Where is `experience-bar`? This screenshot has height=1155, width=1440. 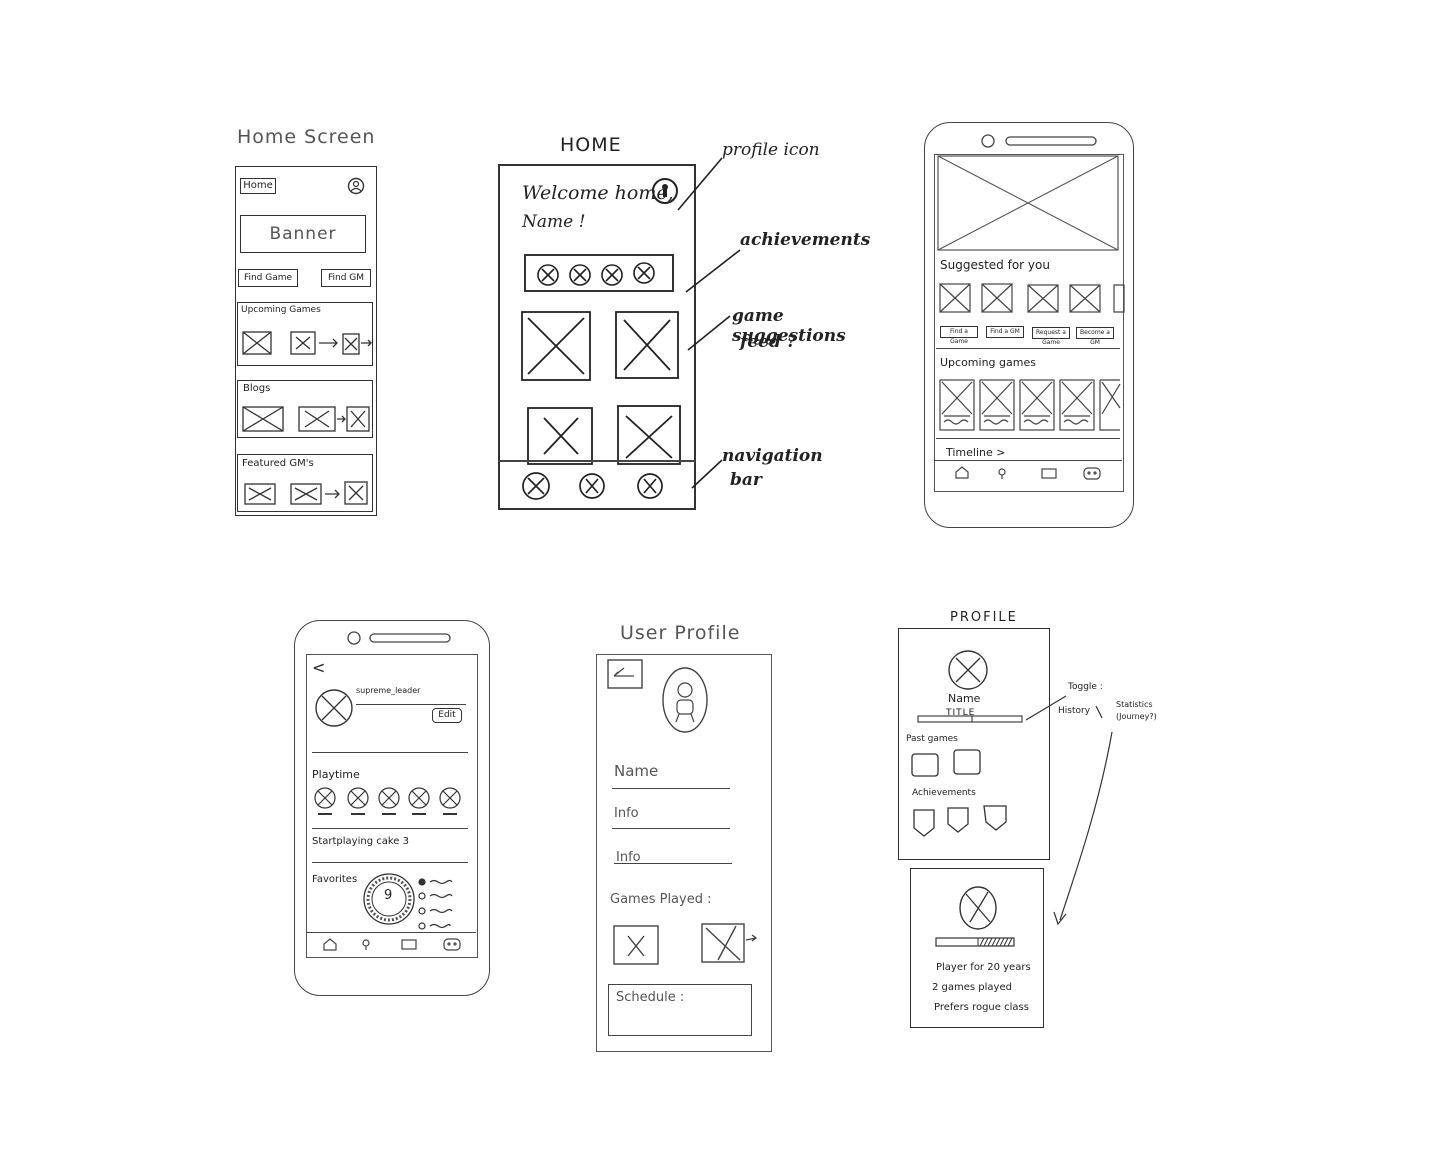
experience-bar is located at coordinates (975, 942).